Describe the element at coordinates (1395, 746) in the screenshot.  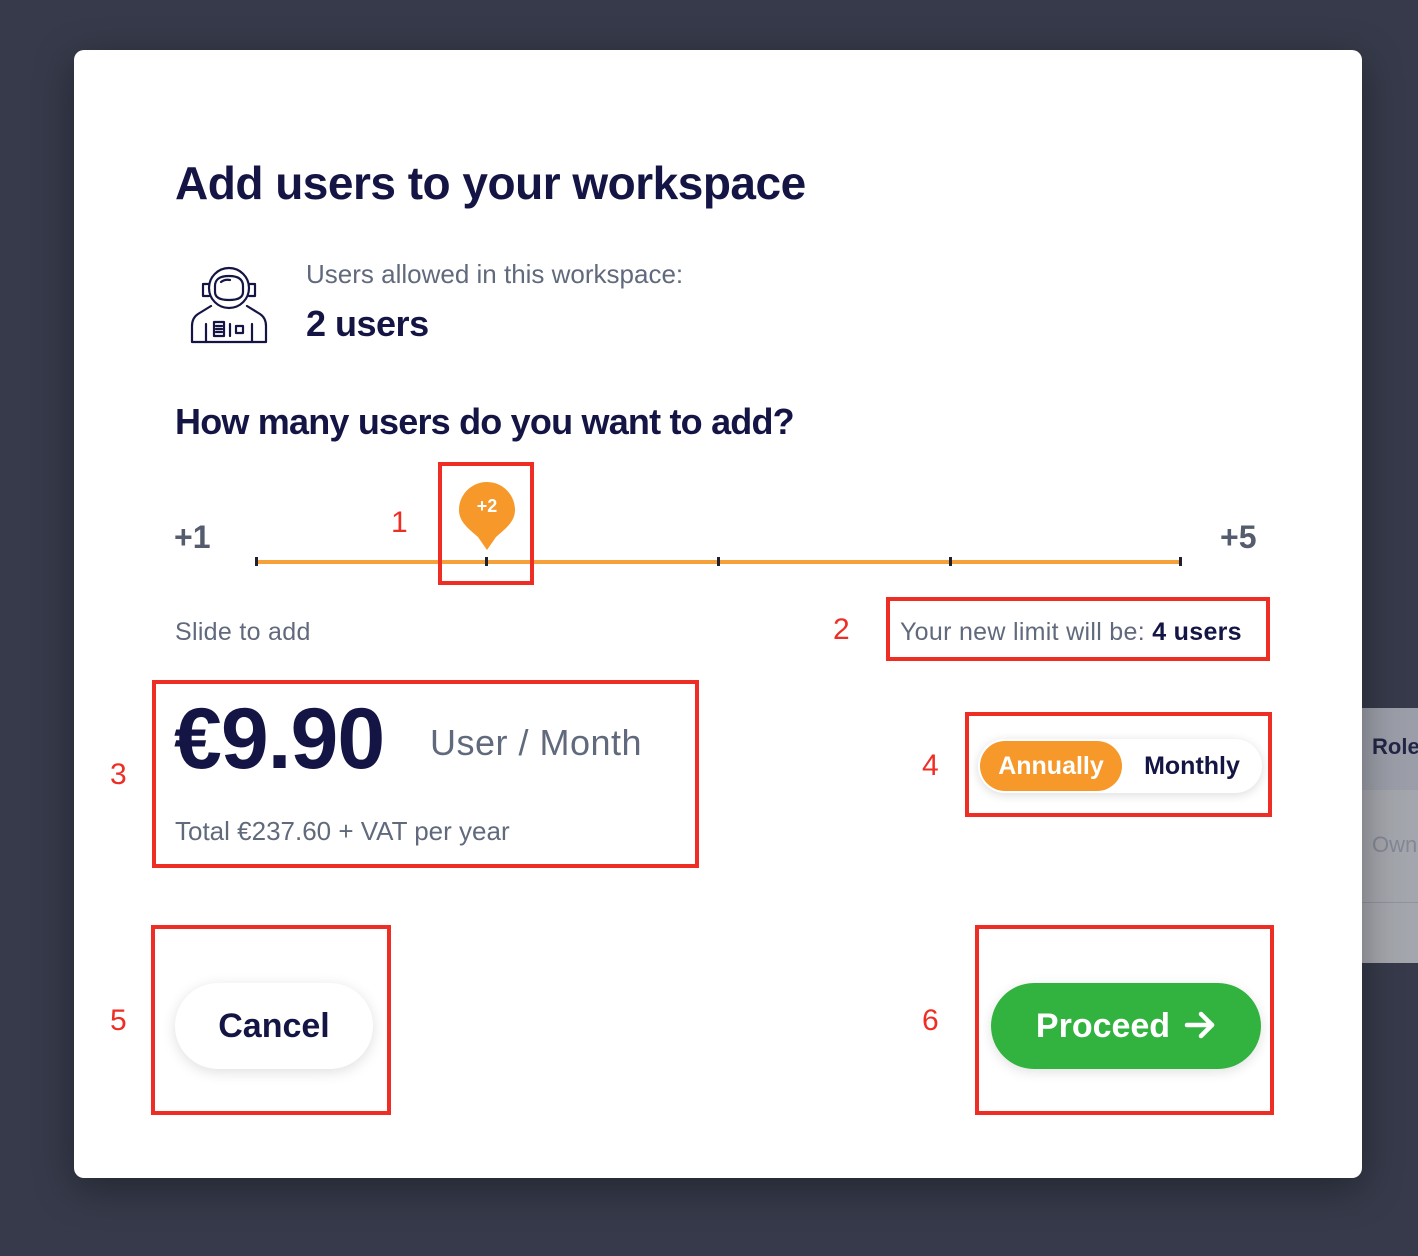
I see `background-table-header-role: Role` at that location.